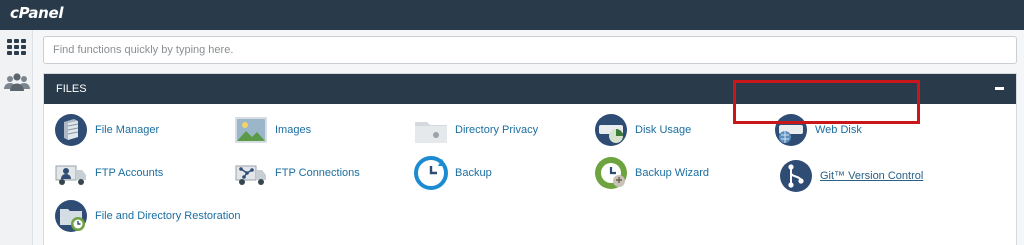  I want to click on backup-link: Backup, so click(453, 173).